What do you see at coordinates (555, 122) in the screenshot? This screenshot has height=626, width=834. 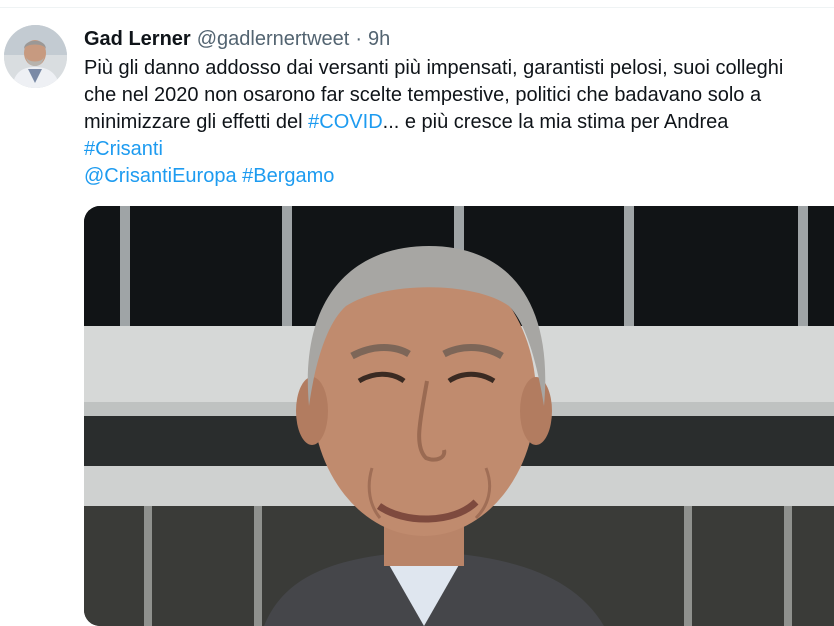 I see `text-segment: ... e più cresce la mia stima per Andrea` at bounding box center [555, 122].